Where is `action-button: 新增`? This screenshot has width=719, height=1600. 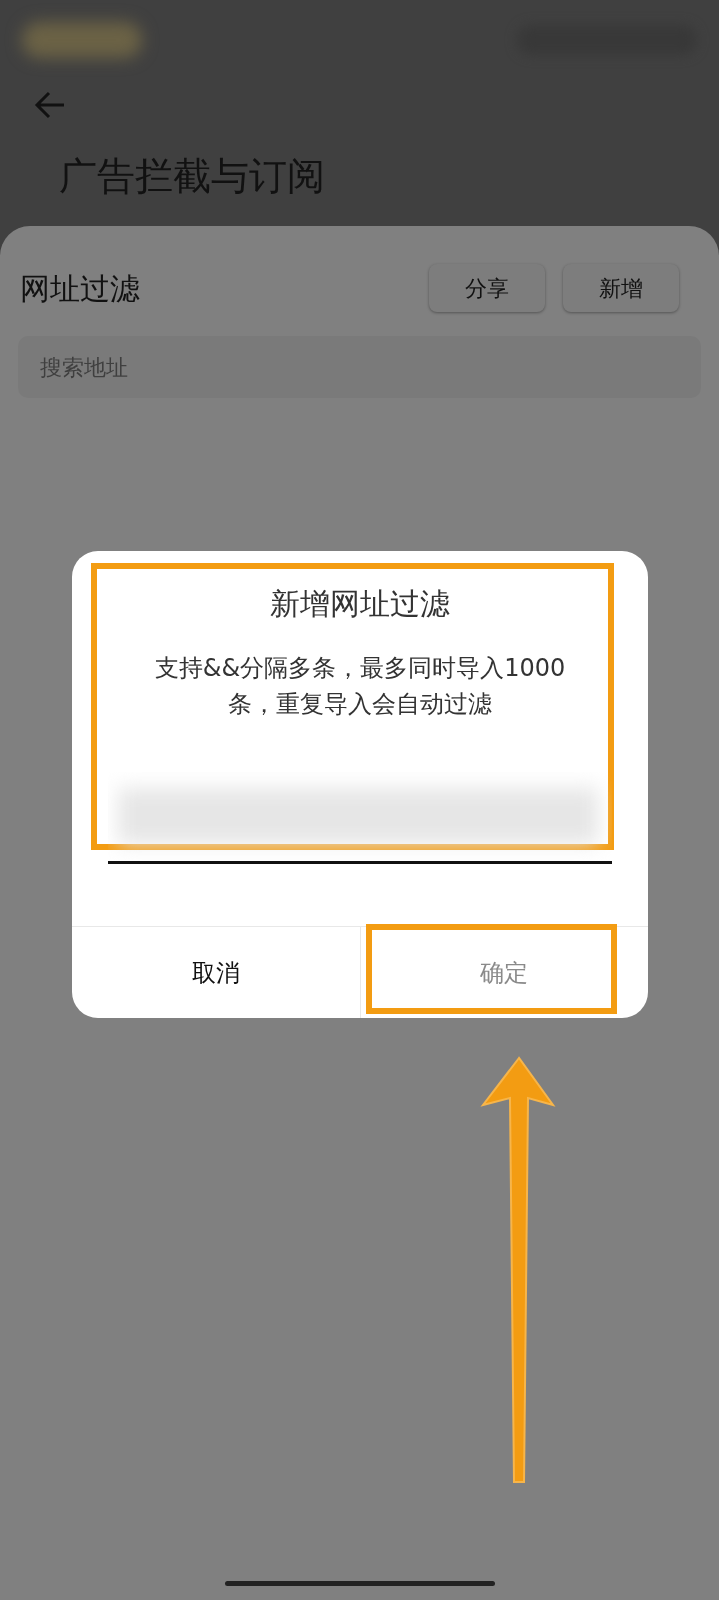
action-button: 新增 is located at coordinates (621, 288).